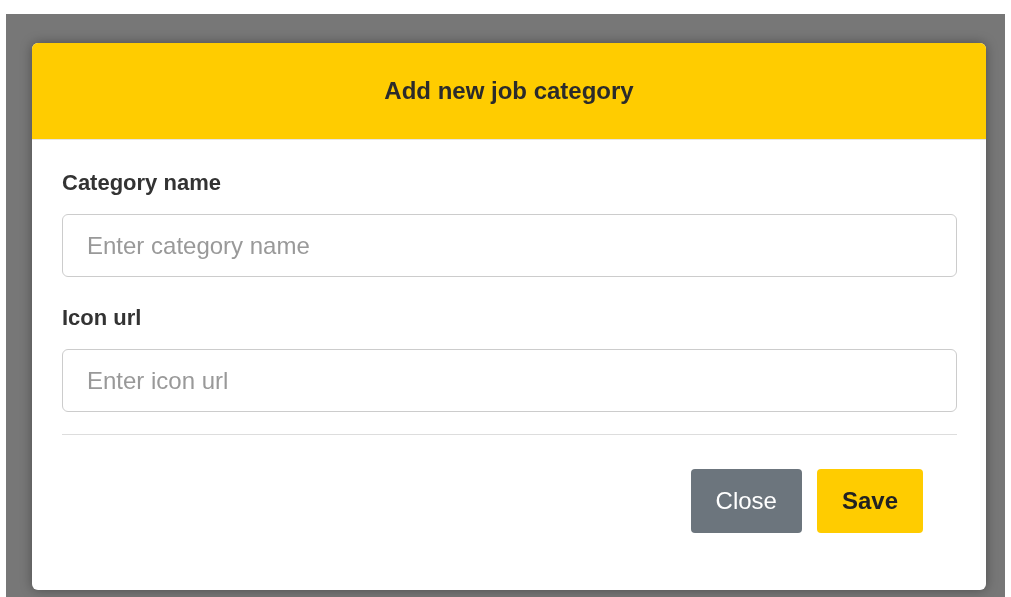 The width and height of the screenshot is (1011, 597). What do you see at coordinates (509, 91) in the screenshot?
I see `dialog-title: Add new job category` at bounding box center [509, 91].